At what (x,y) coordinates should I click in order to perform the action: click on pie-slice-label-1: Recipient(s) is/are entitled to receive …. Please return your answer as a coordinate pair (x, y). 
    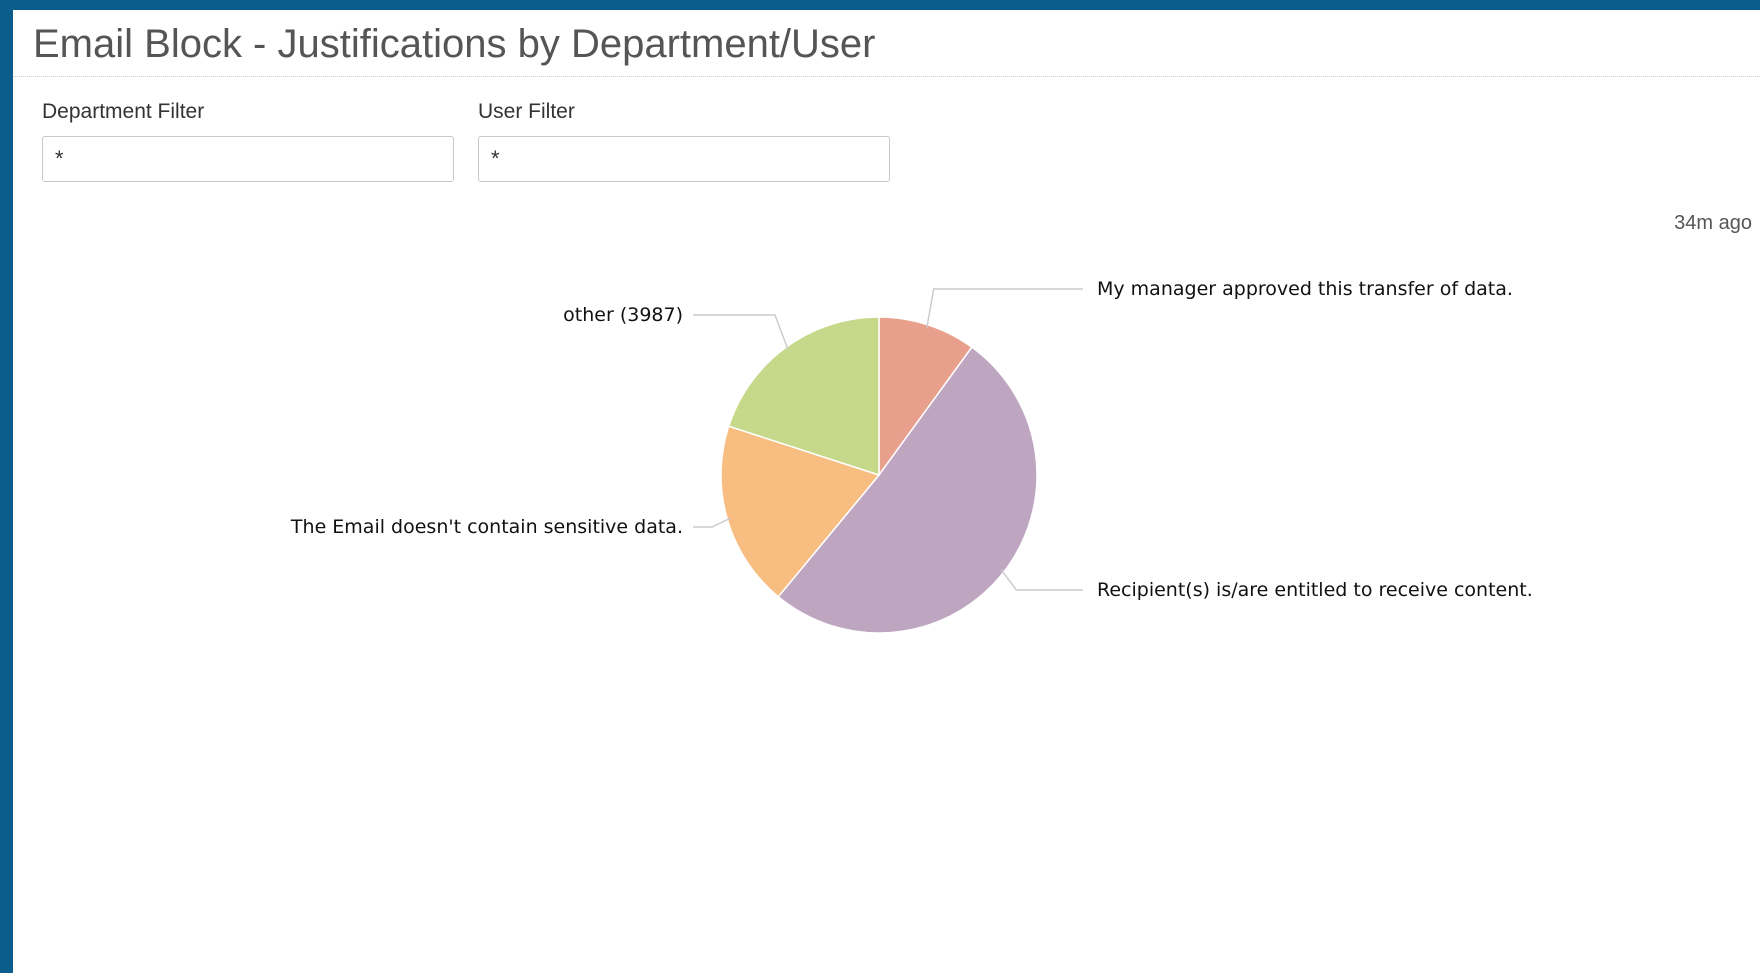
    Looking at the image, I should click on (1315, 590).